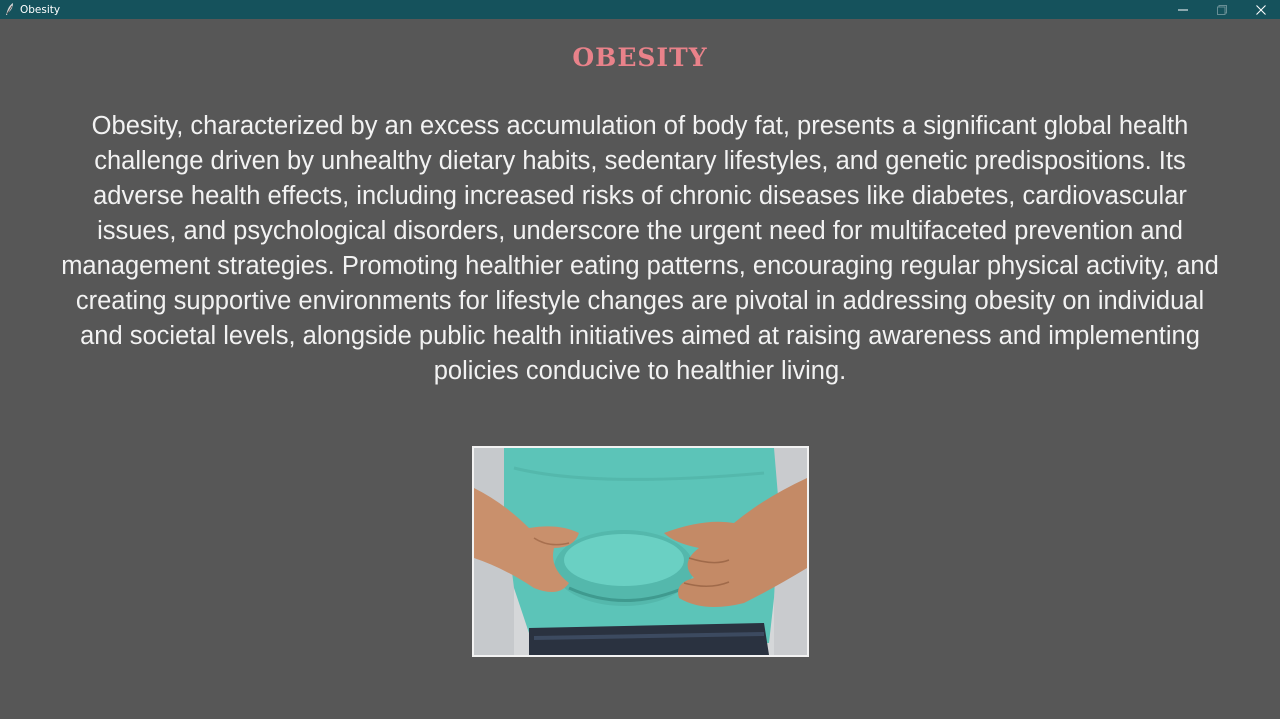  I want to click on page-title: Obesity, so click(640, 54).